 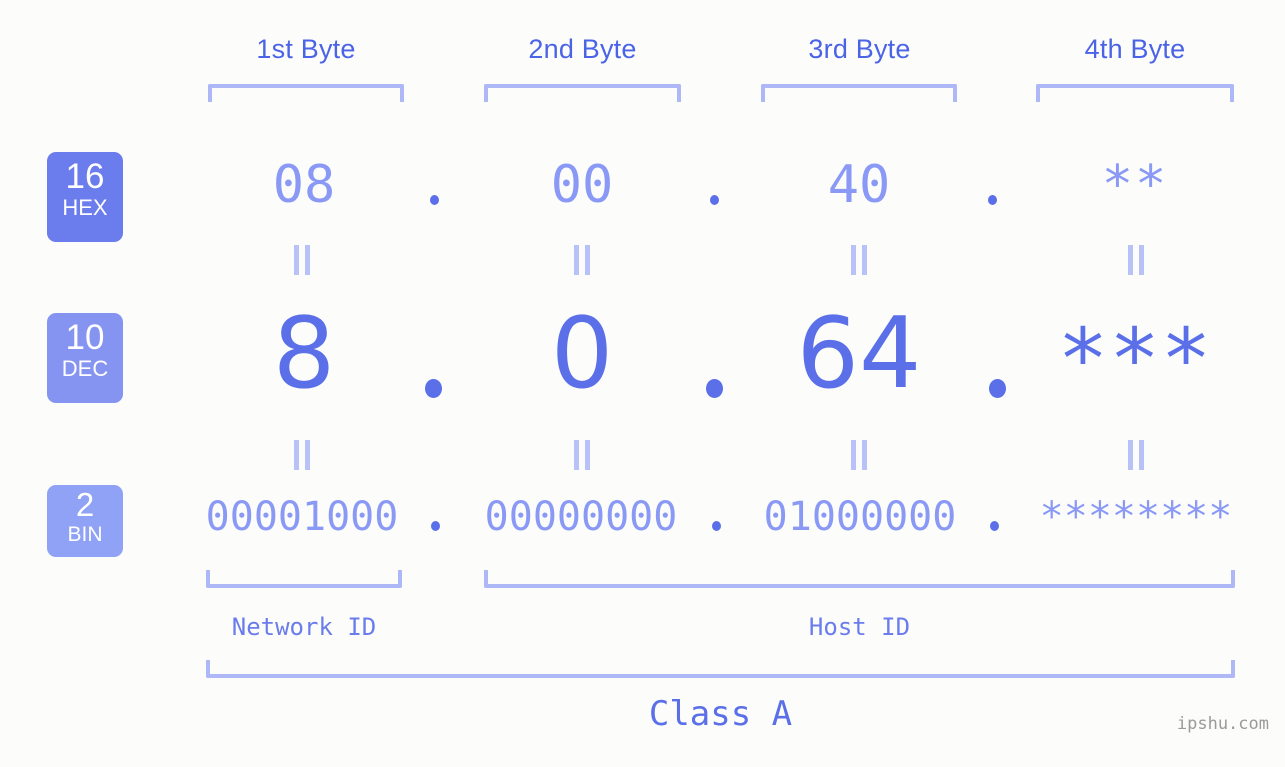 I want to click on base-badge-bin: 2 BIN, so click(x=85, y=521).